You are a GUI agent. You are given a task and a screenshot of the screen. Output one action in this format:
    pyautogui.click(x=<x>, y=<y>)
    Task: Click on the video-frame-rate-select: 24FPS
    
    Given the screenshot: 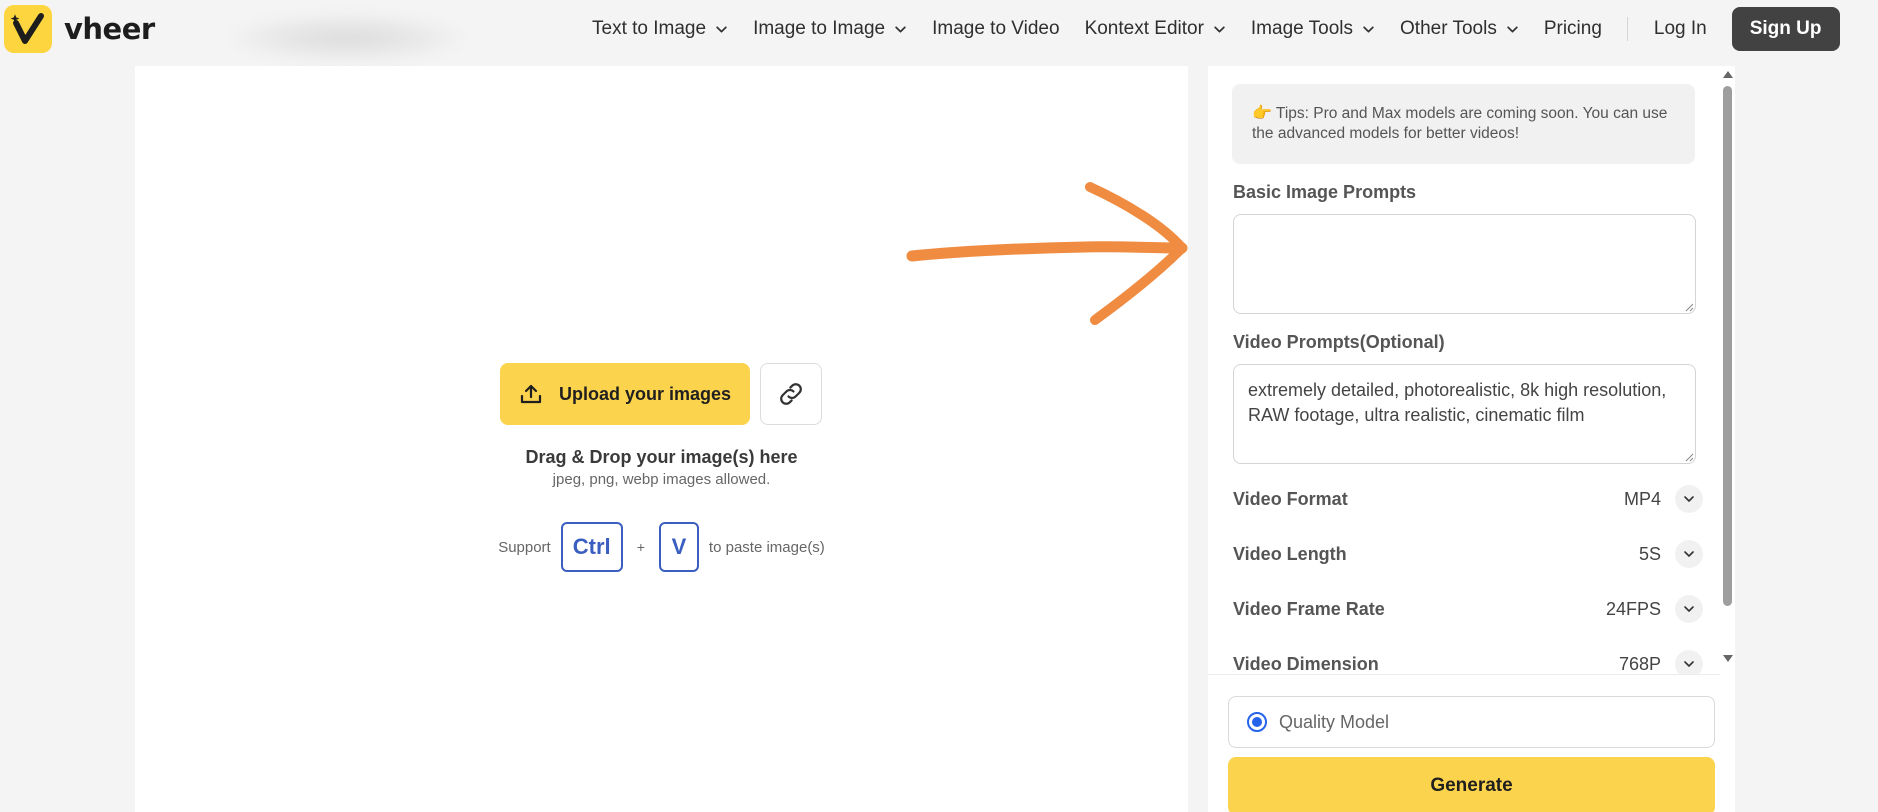 What is the action you would take?
    pyautogui.click(x=1654, y=609)
    